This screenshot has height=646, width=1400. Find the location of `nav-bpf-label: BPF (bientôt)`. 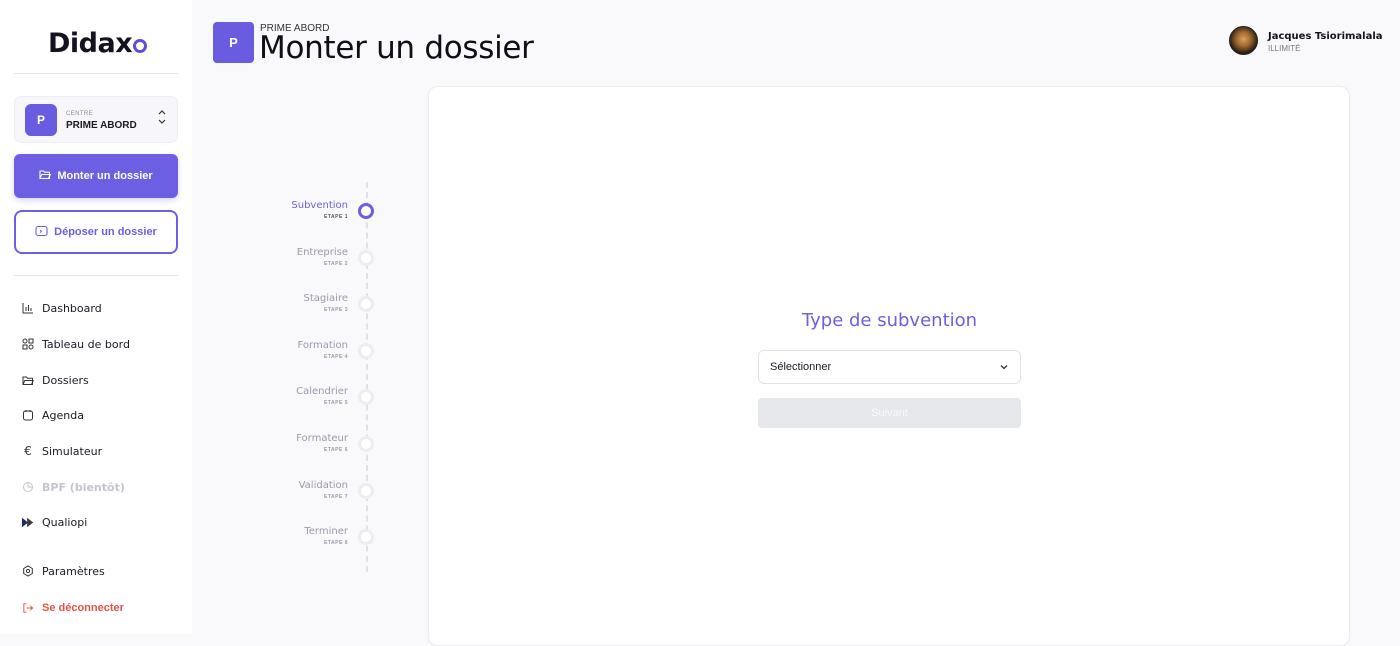

nav-bpf-label: BPF (bientôt) is located at coordinates (83, 487).